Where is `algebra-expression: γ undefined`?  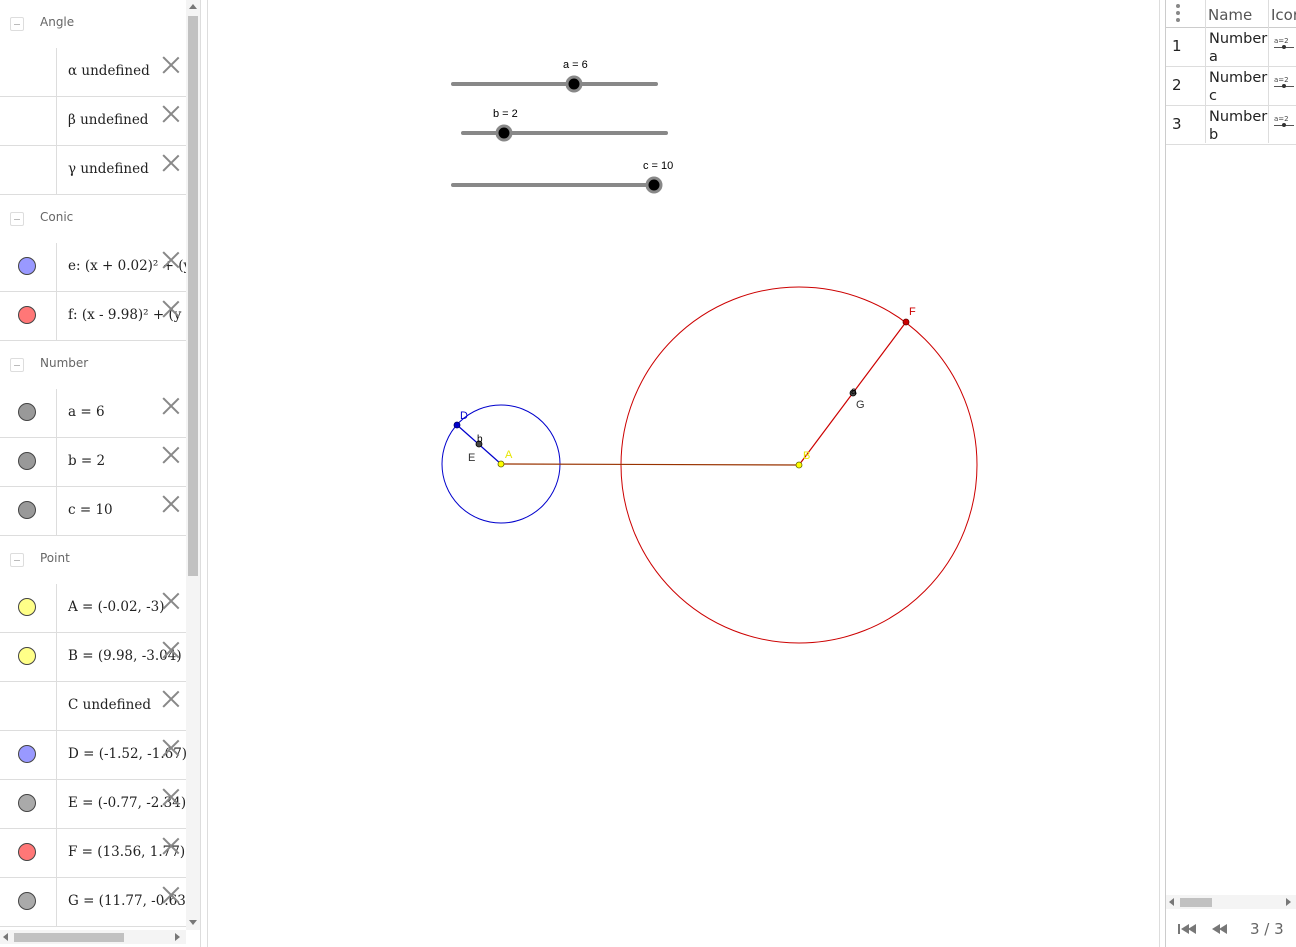
algebra-expression: γ undefined is located at coordinates (108, 169).